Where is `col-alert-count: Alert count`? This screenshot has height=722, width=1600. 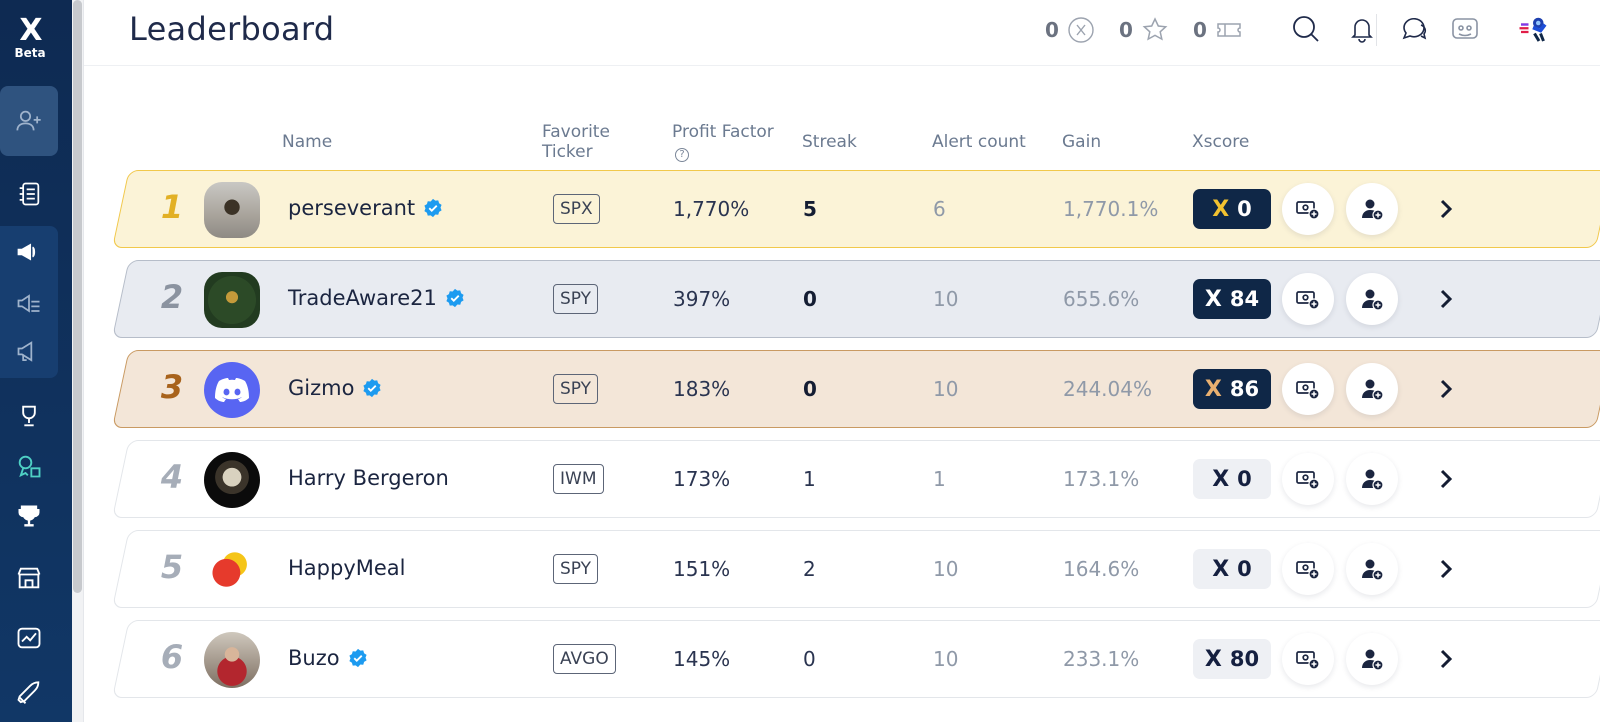
col-alert-count: Alert count is located at coordinates (979, 142).